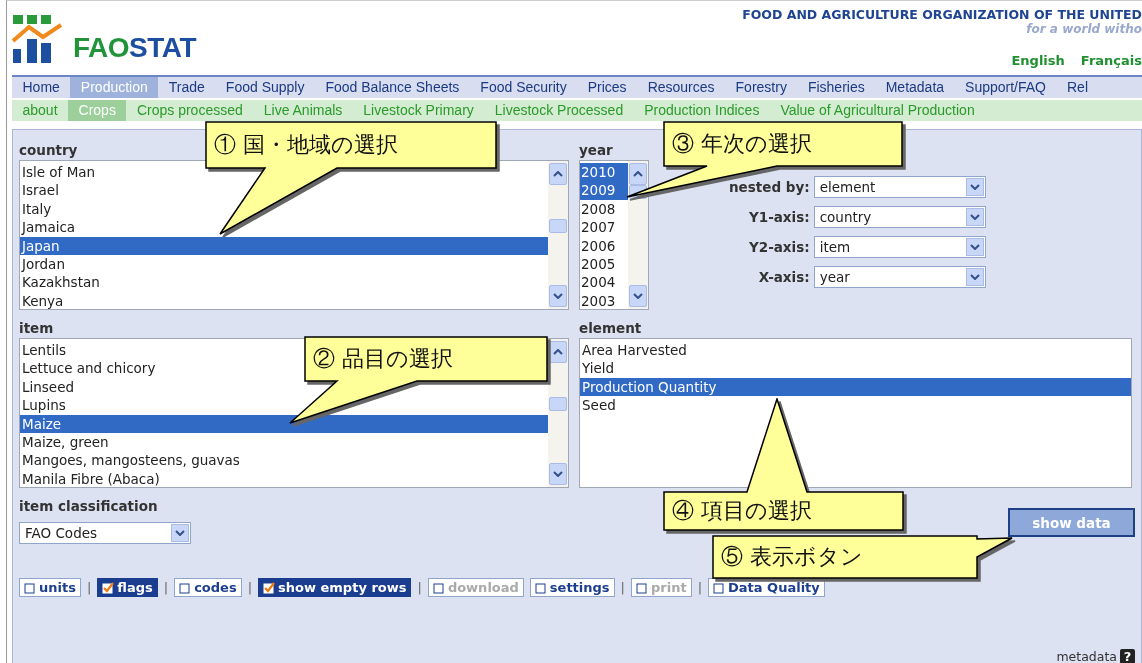  Describe the element at coordinates (604, 227) in the screenshot. I see `list-option: 2007` at that location.